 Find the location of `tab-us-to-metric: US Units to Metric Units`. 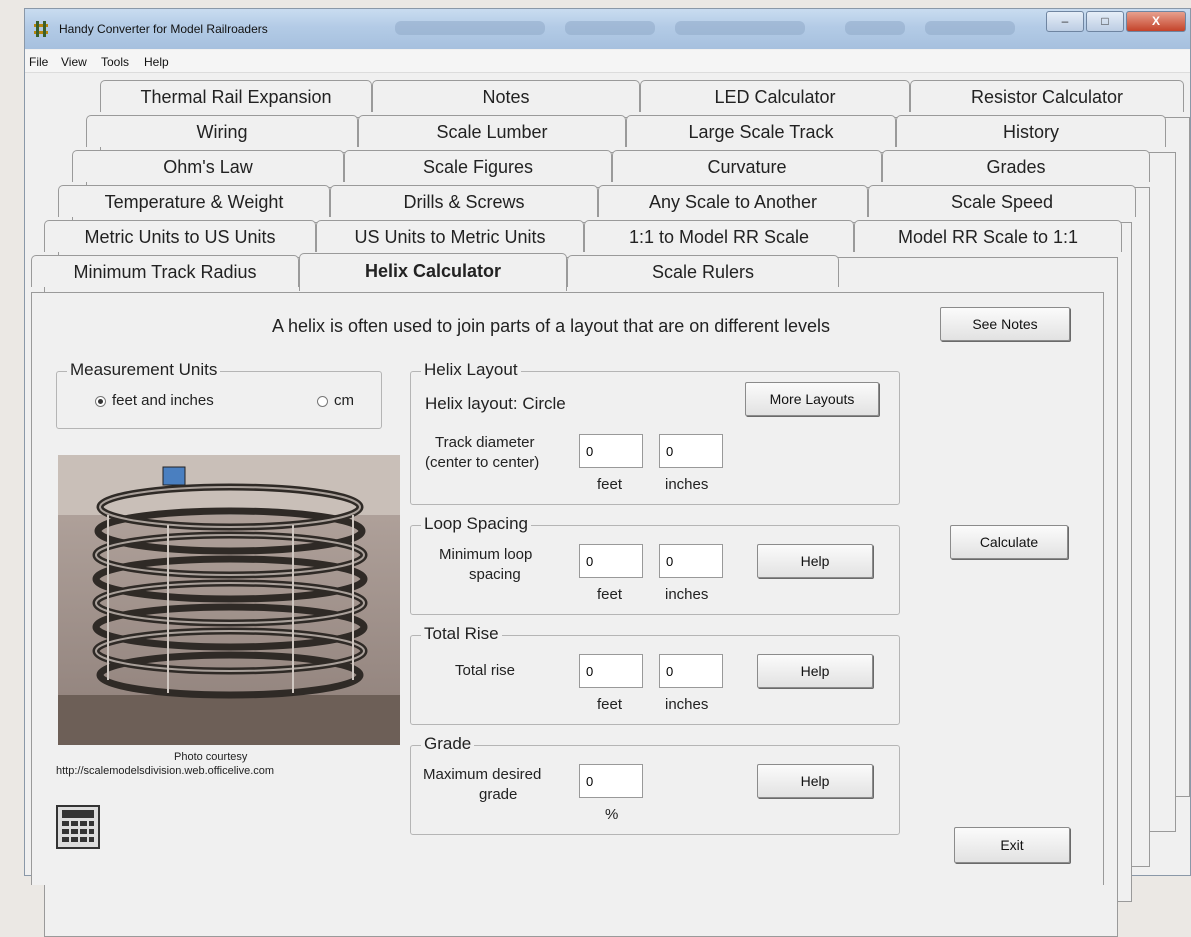

tab-us-to-metric: US Units to Metric Units is located at coordinates (450, 236).